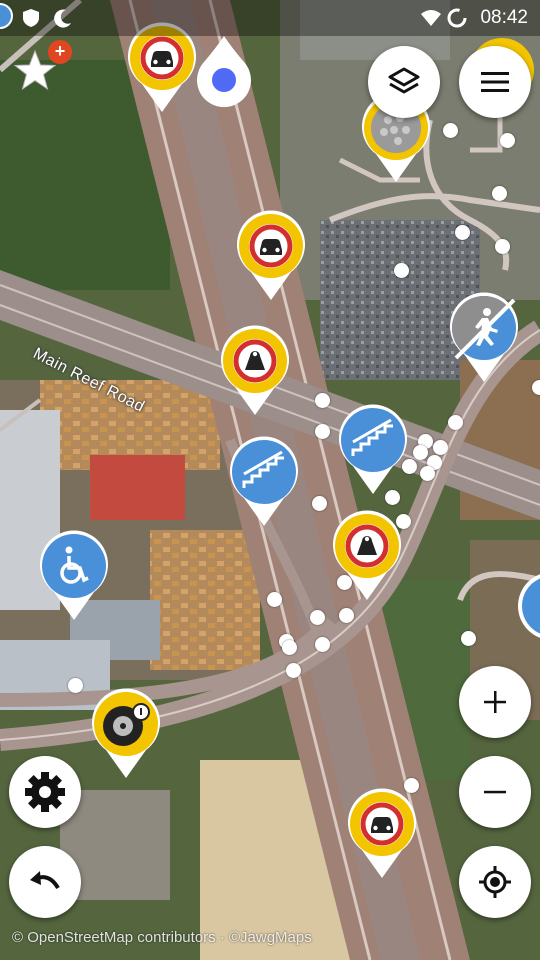  I want to click on quest-pin-tyre-pump, so click(126, 734).